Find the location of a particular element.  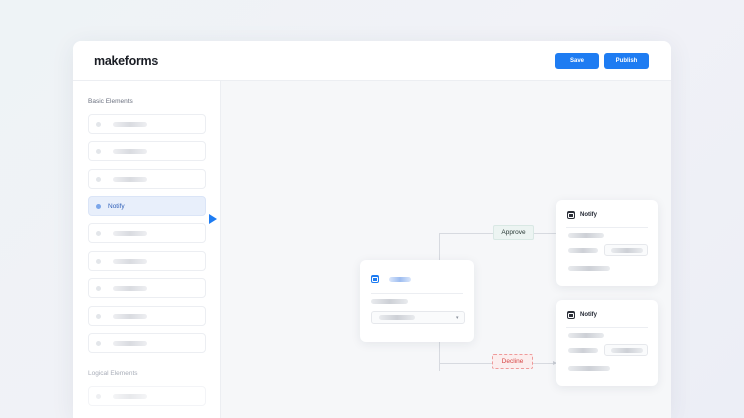

notify-node-card-decline: Notify is located at coordinates (607, 343).